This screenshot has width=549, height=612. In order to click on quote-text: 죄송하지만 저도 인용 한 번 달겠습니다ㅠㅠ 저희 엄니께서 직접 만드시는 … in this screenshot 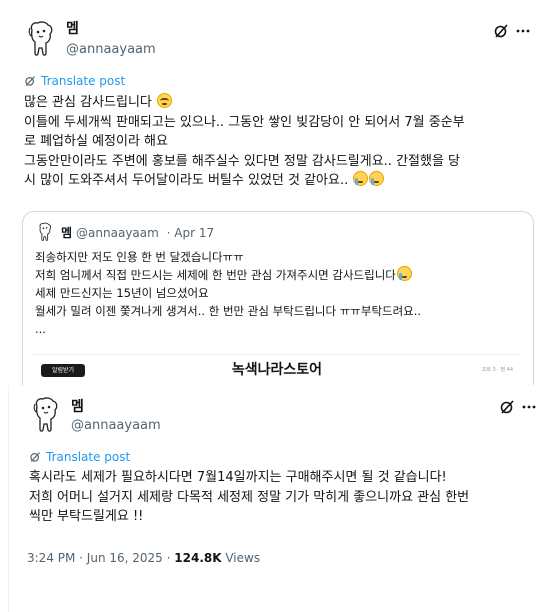, I will do `click(228, 293)`.